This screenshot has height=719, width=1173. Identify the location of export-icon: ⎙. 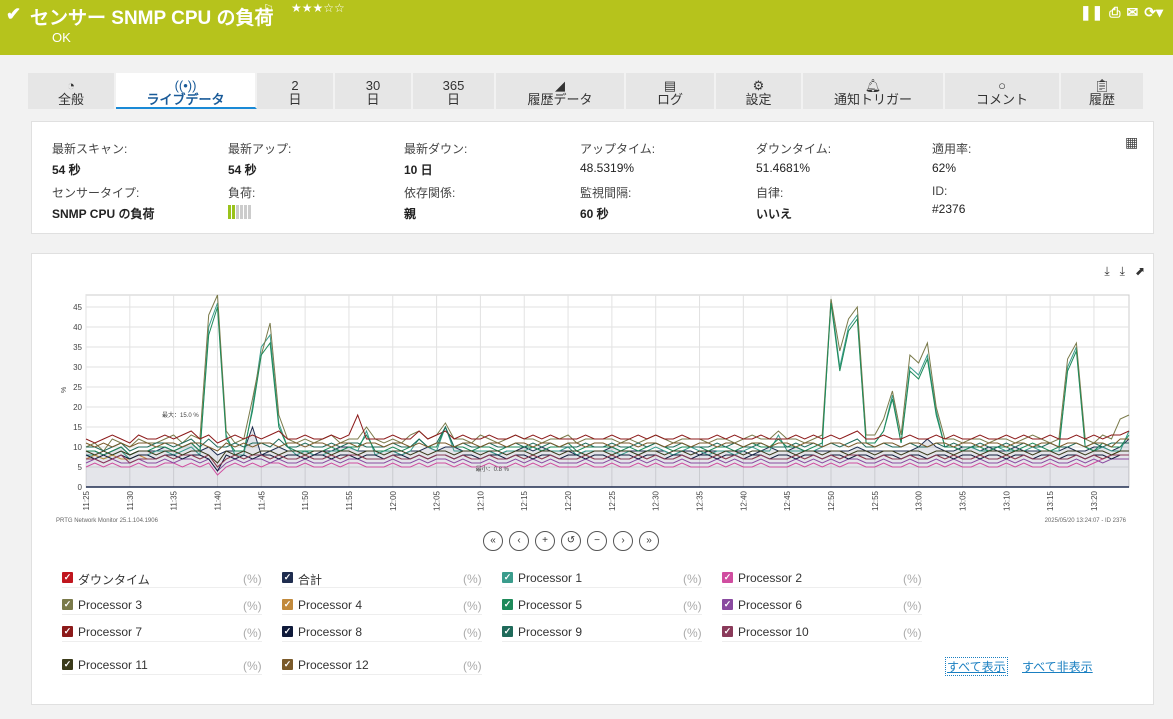
(1114, 12).